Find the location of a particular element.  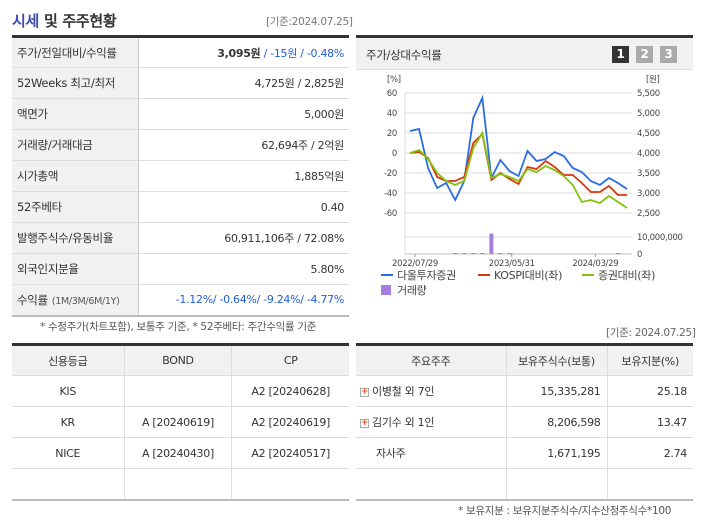

right-tick-label: 3,000 is located at coordinates (648, 194).